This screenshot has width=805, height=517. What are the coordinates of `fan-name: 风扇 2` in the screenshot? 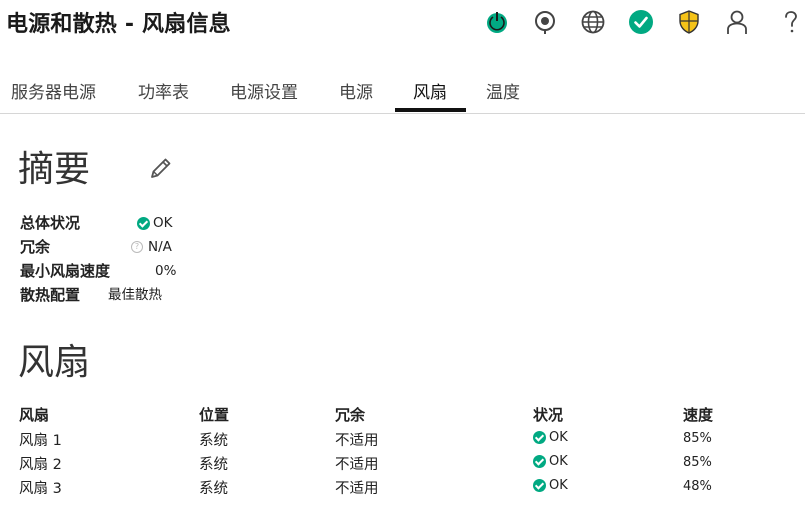 It's located at (40, 465).